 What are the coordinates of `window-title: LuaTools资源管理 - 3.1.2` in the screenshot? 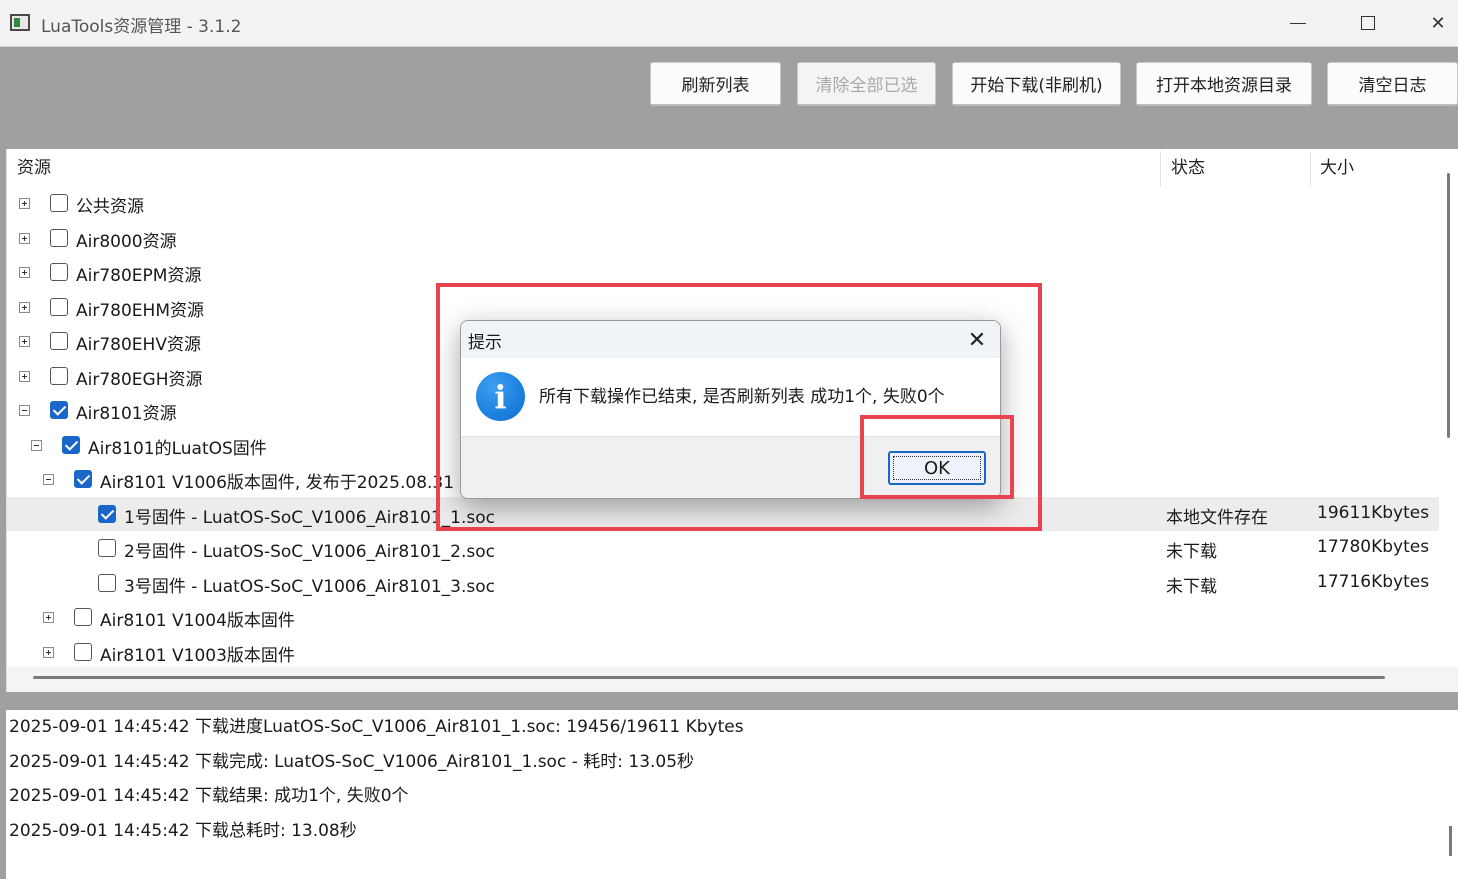 It's located at (141, 27).